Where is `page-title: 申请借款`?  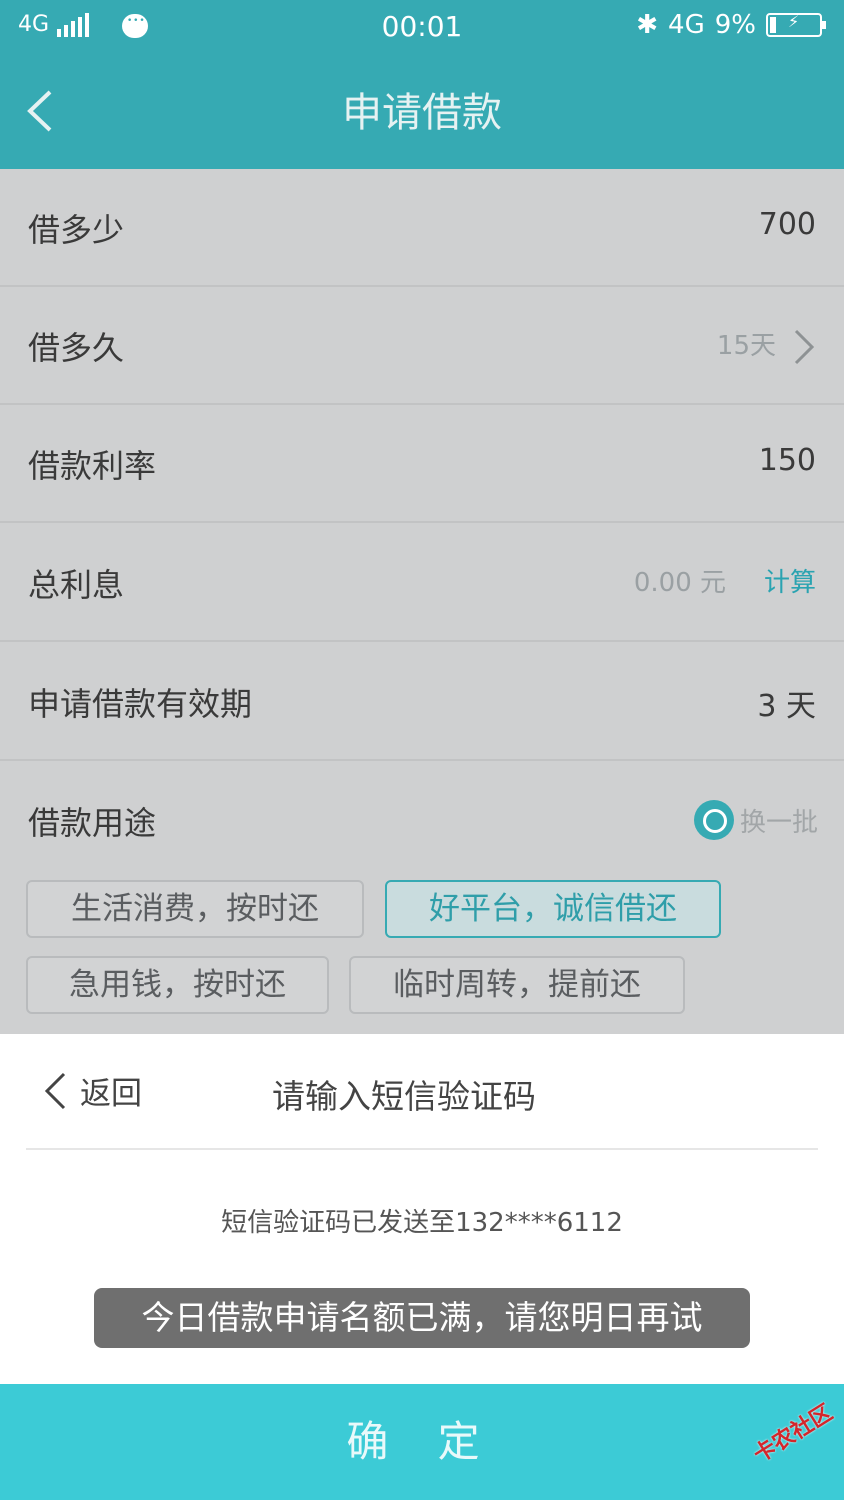 page-title: 申请借款 is located at coordinates (422, 113).